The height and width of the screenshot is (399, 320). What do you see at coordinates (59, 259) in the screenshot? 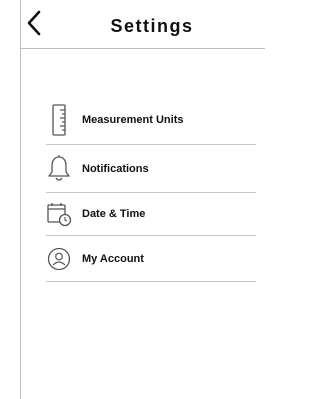
I see `account-icon` at bounding box center [59, 259].